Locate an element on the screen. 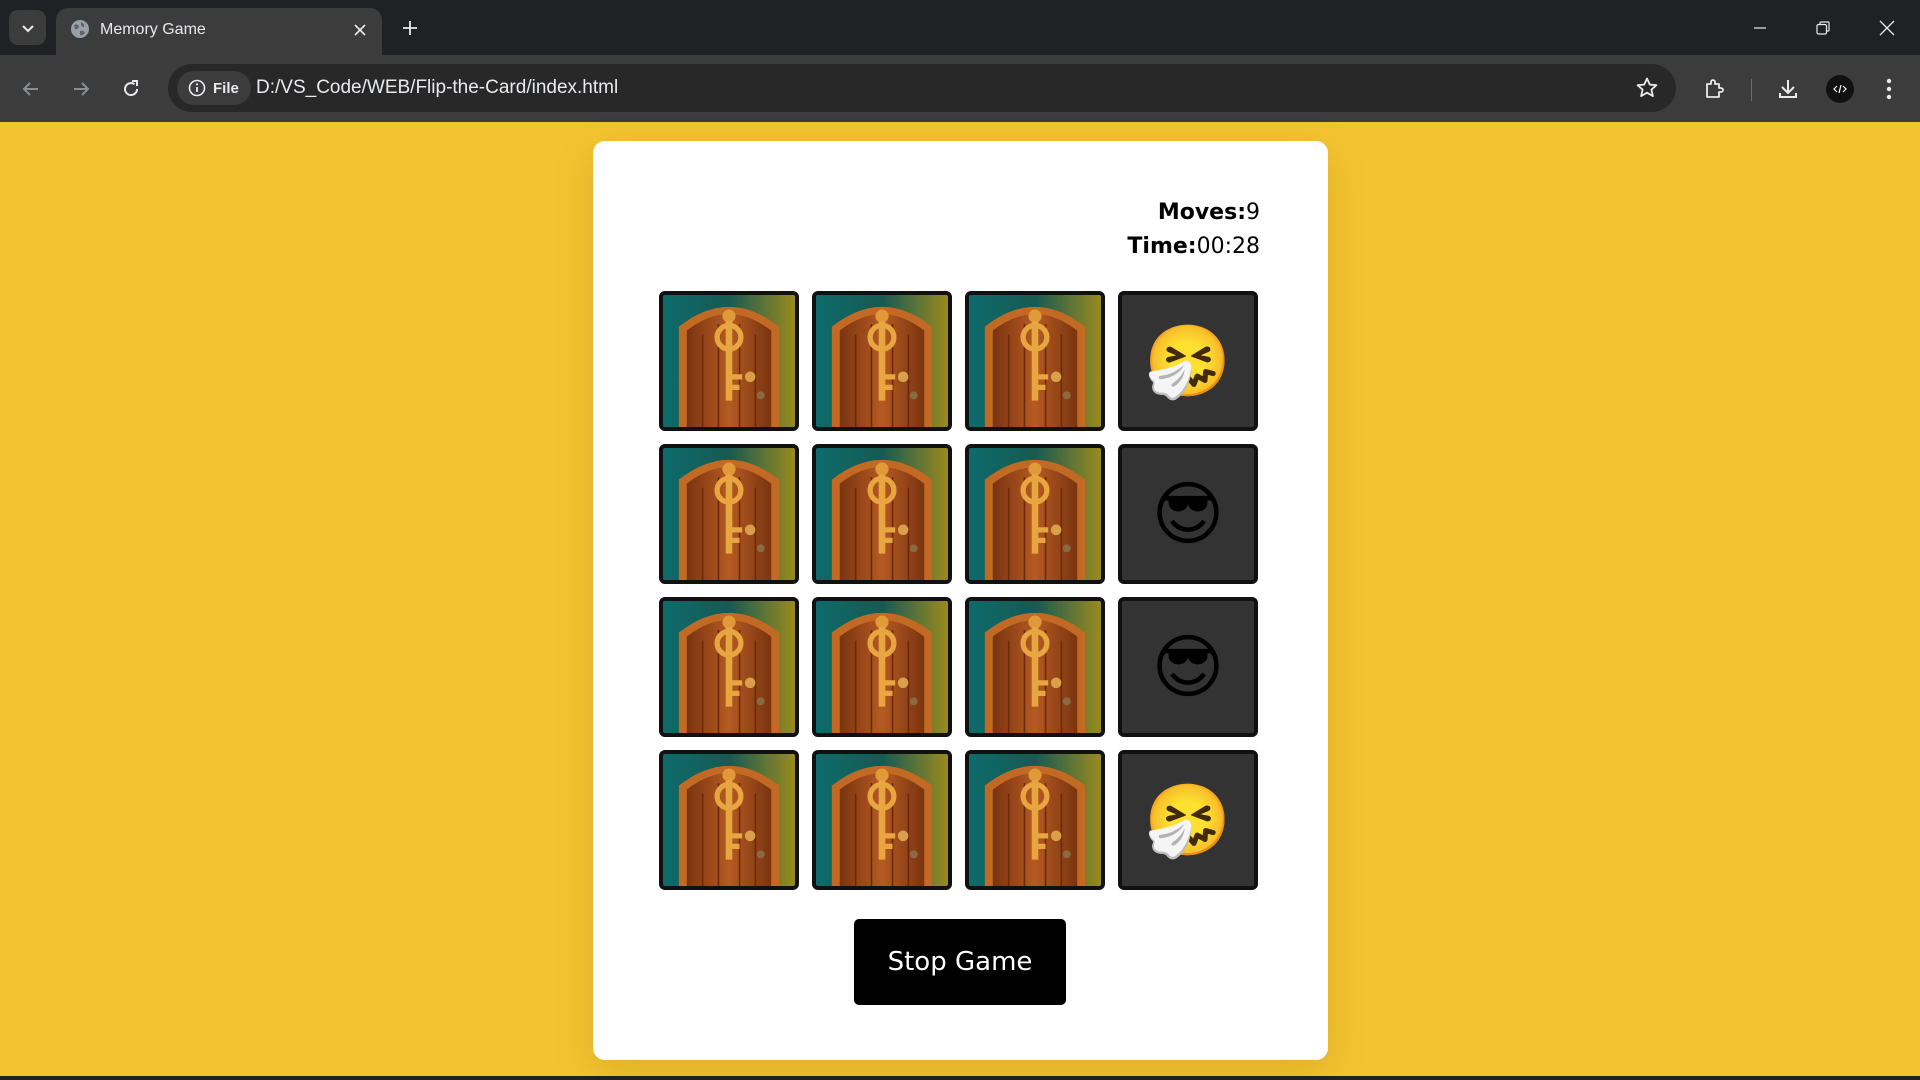 The height and width of the screenshot is (1080, 1920). info-icon is located at coordinates (197, 88).